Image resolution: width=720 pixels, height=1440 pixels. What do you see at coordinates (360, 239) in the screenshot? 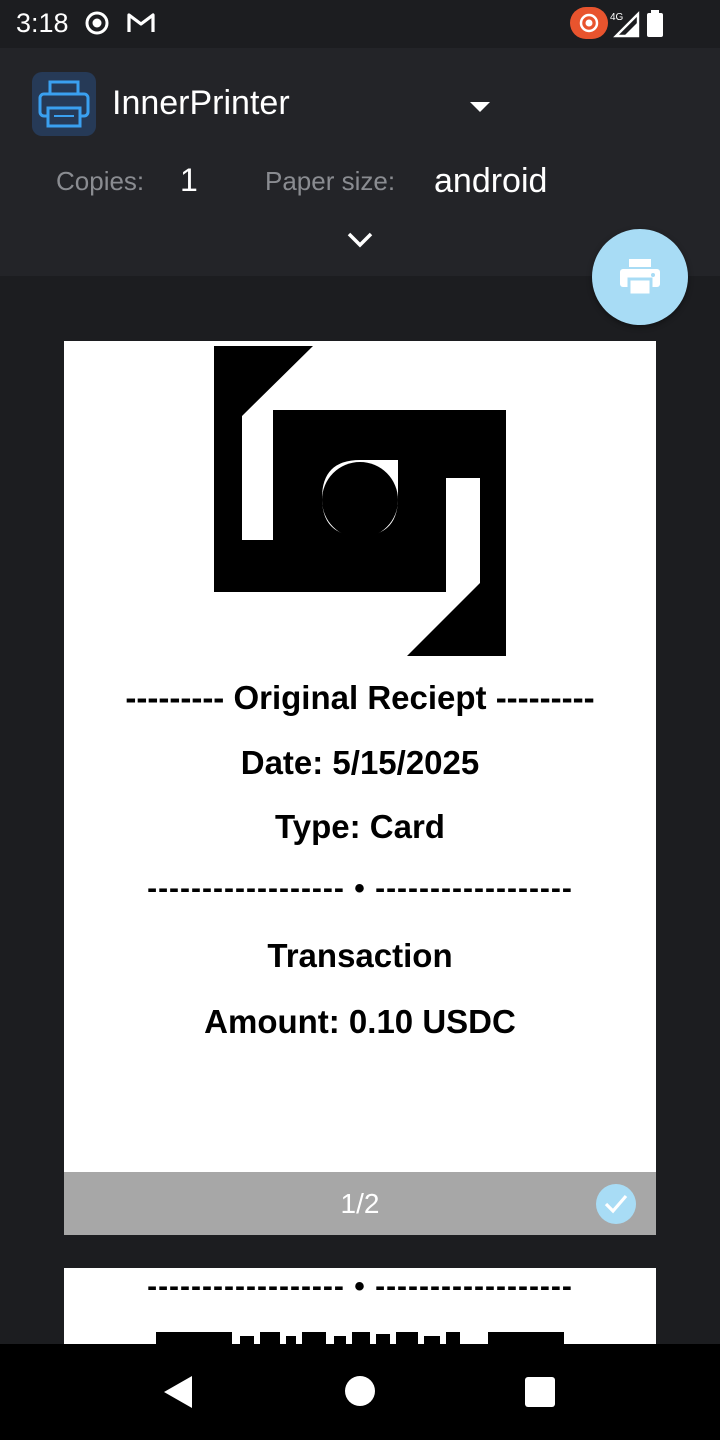
I see `expand-options-chevron-icon` at bounding box center [360, 239].